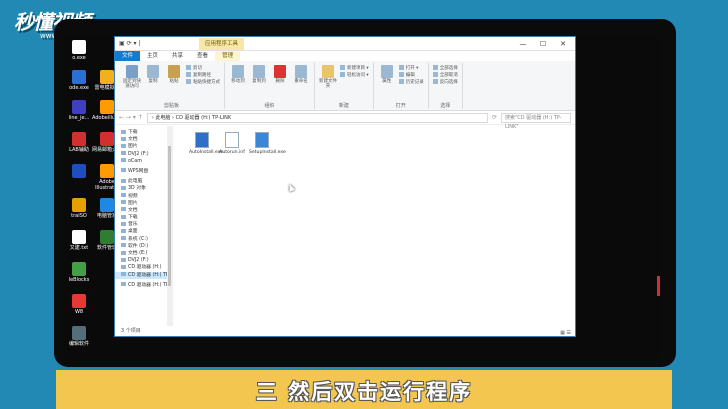 The width and height of the screenshot is (728, 409). I want to click on nav-scrollbar, so click(169, 226).